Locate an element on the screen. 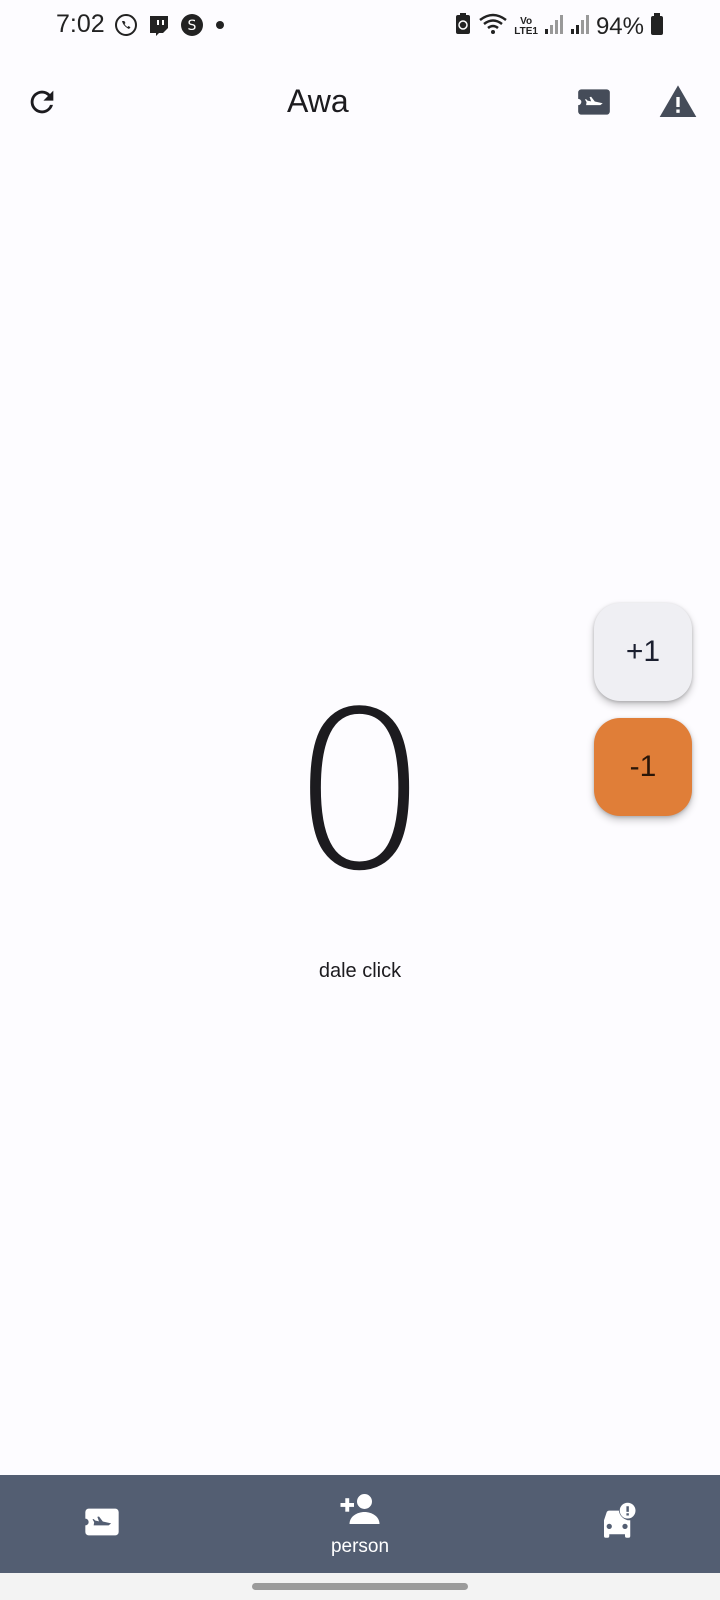 This screenshot has height=1600, width=720. nav-item-car-crash is located at coordinates (618, 1524).